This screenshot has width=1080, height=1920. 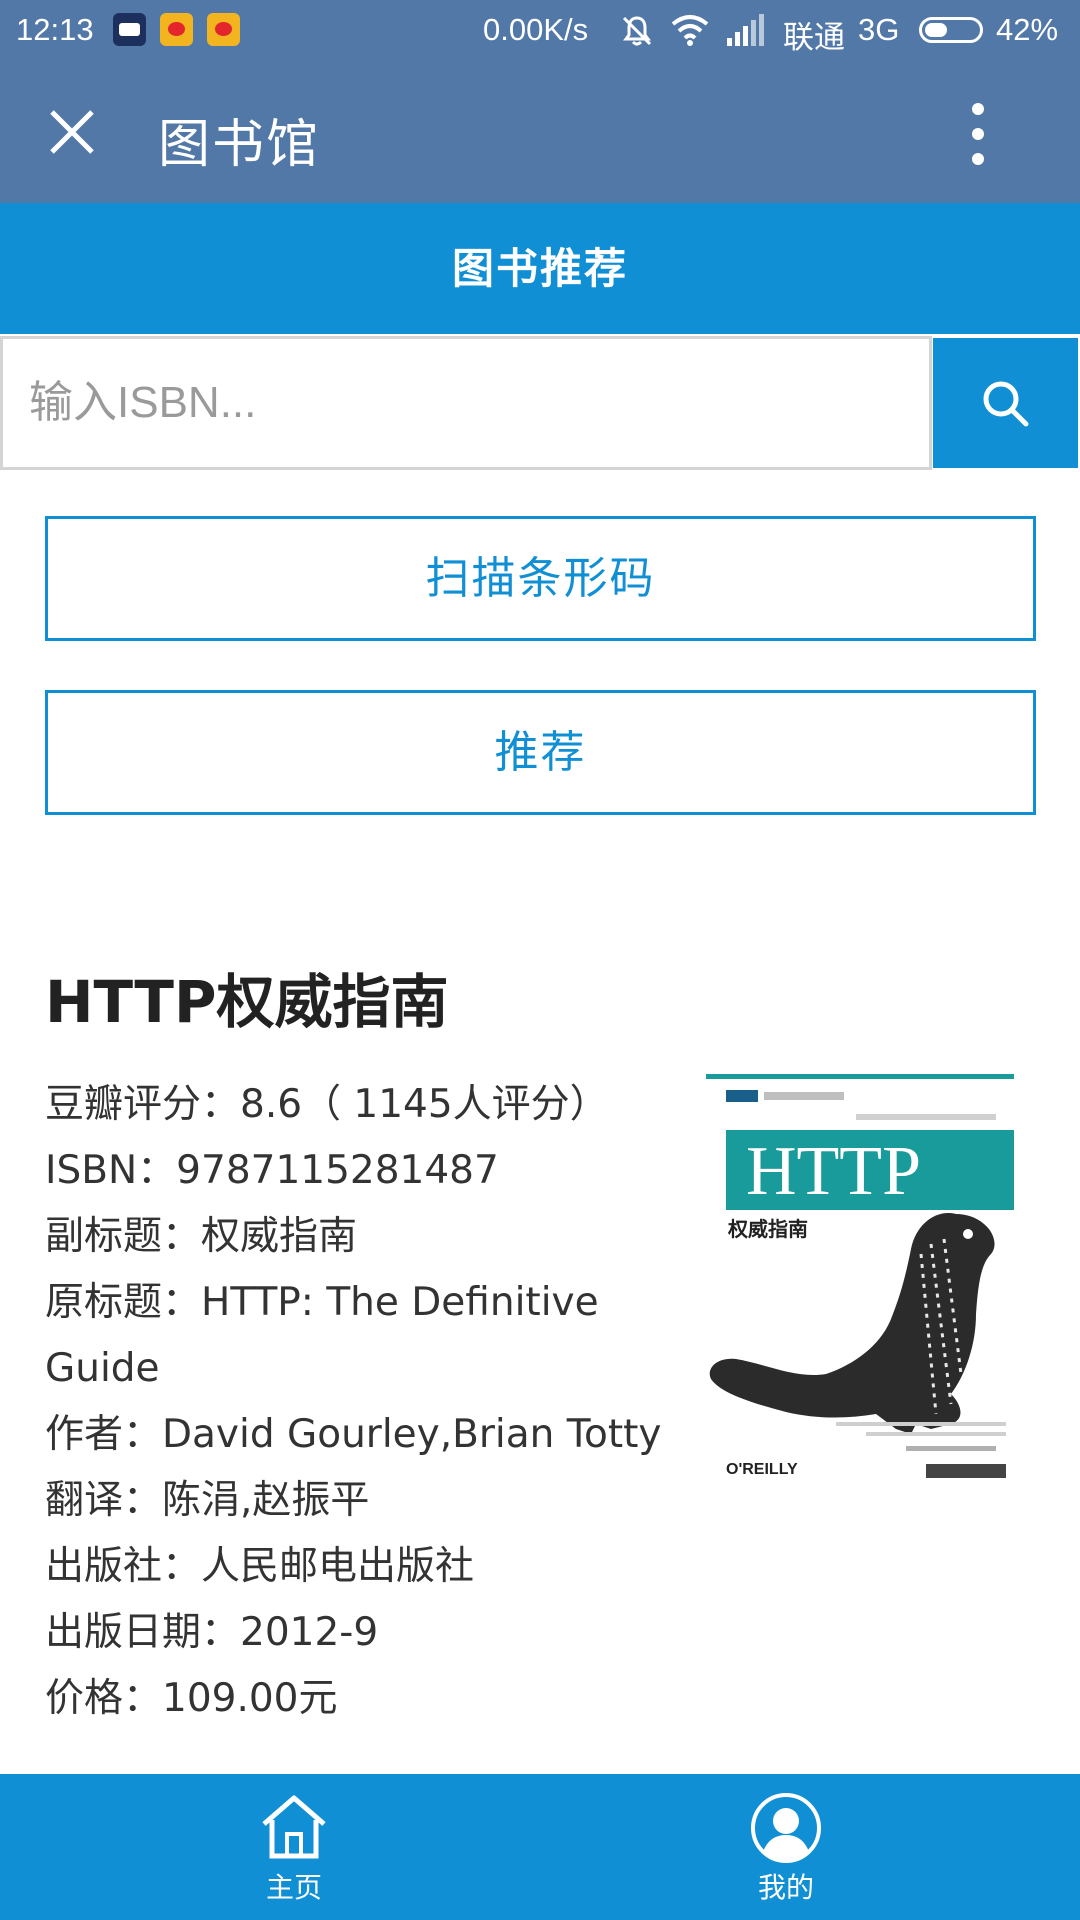 I want to click on more-vertical-icon, so click(x=978, y=134).